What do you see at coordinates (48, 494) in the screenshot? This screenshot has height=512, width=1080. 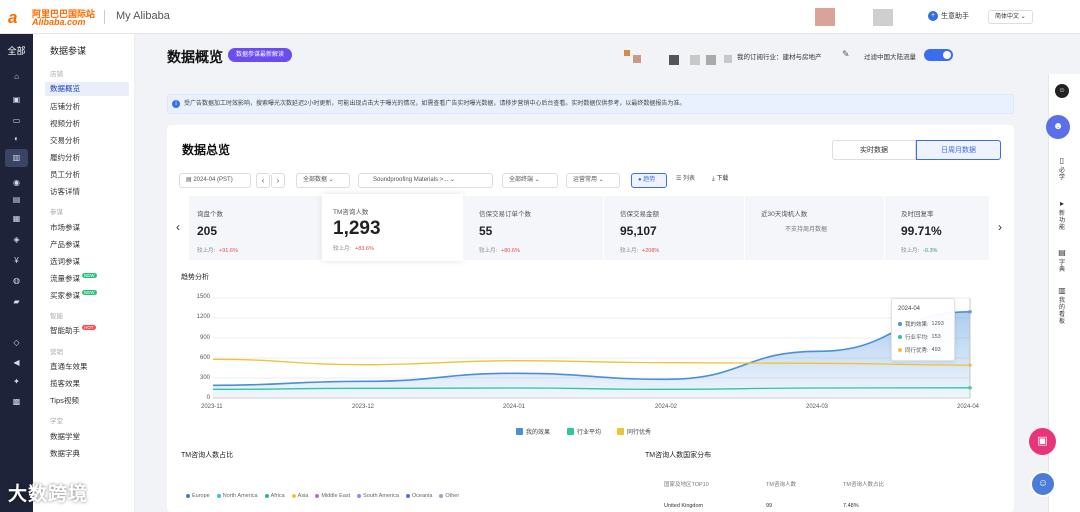 I see `watermark-text: 大数跨境` at bounding box center [48, 494].